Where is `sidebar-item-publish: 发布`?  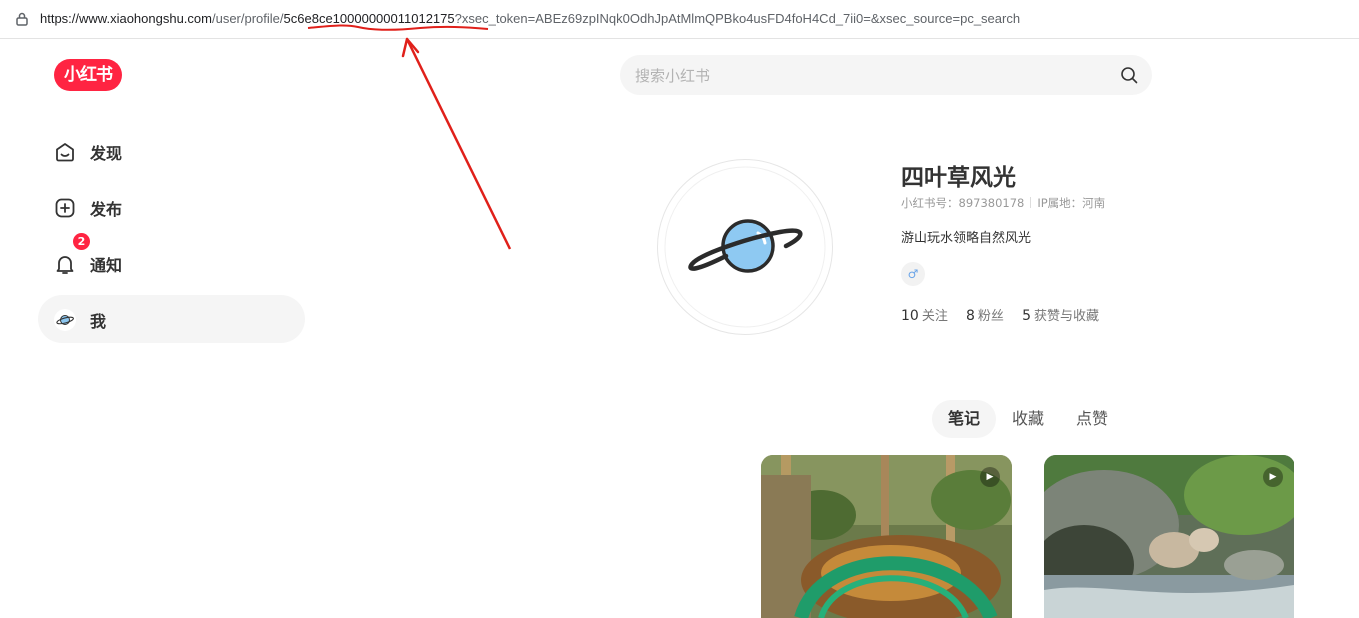 sidebar-item-publish: 发布 is located at coordinates (171, 207).